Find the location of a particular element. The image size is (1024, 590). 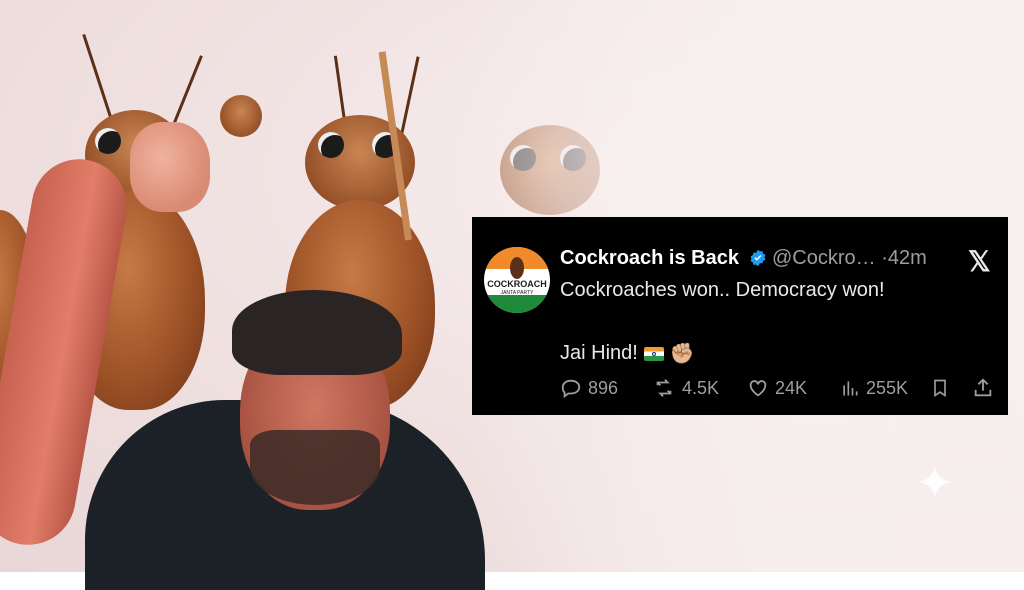

repost-icon is located at coordinates (664, 388).